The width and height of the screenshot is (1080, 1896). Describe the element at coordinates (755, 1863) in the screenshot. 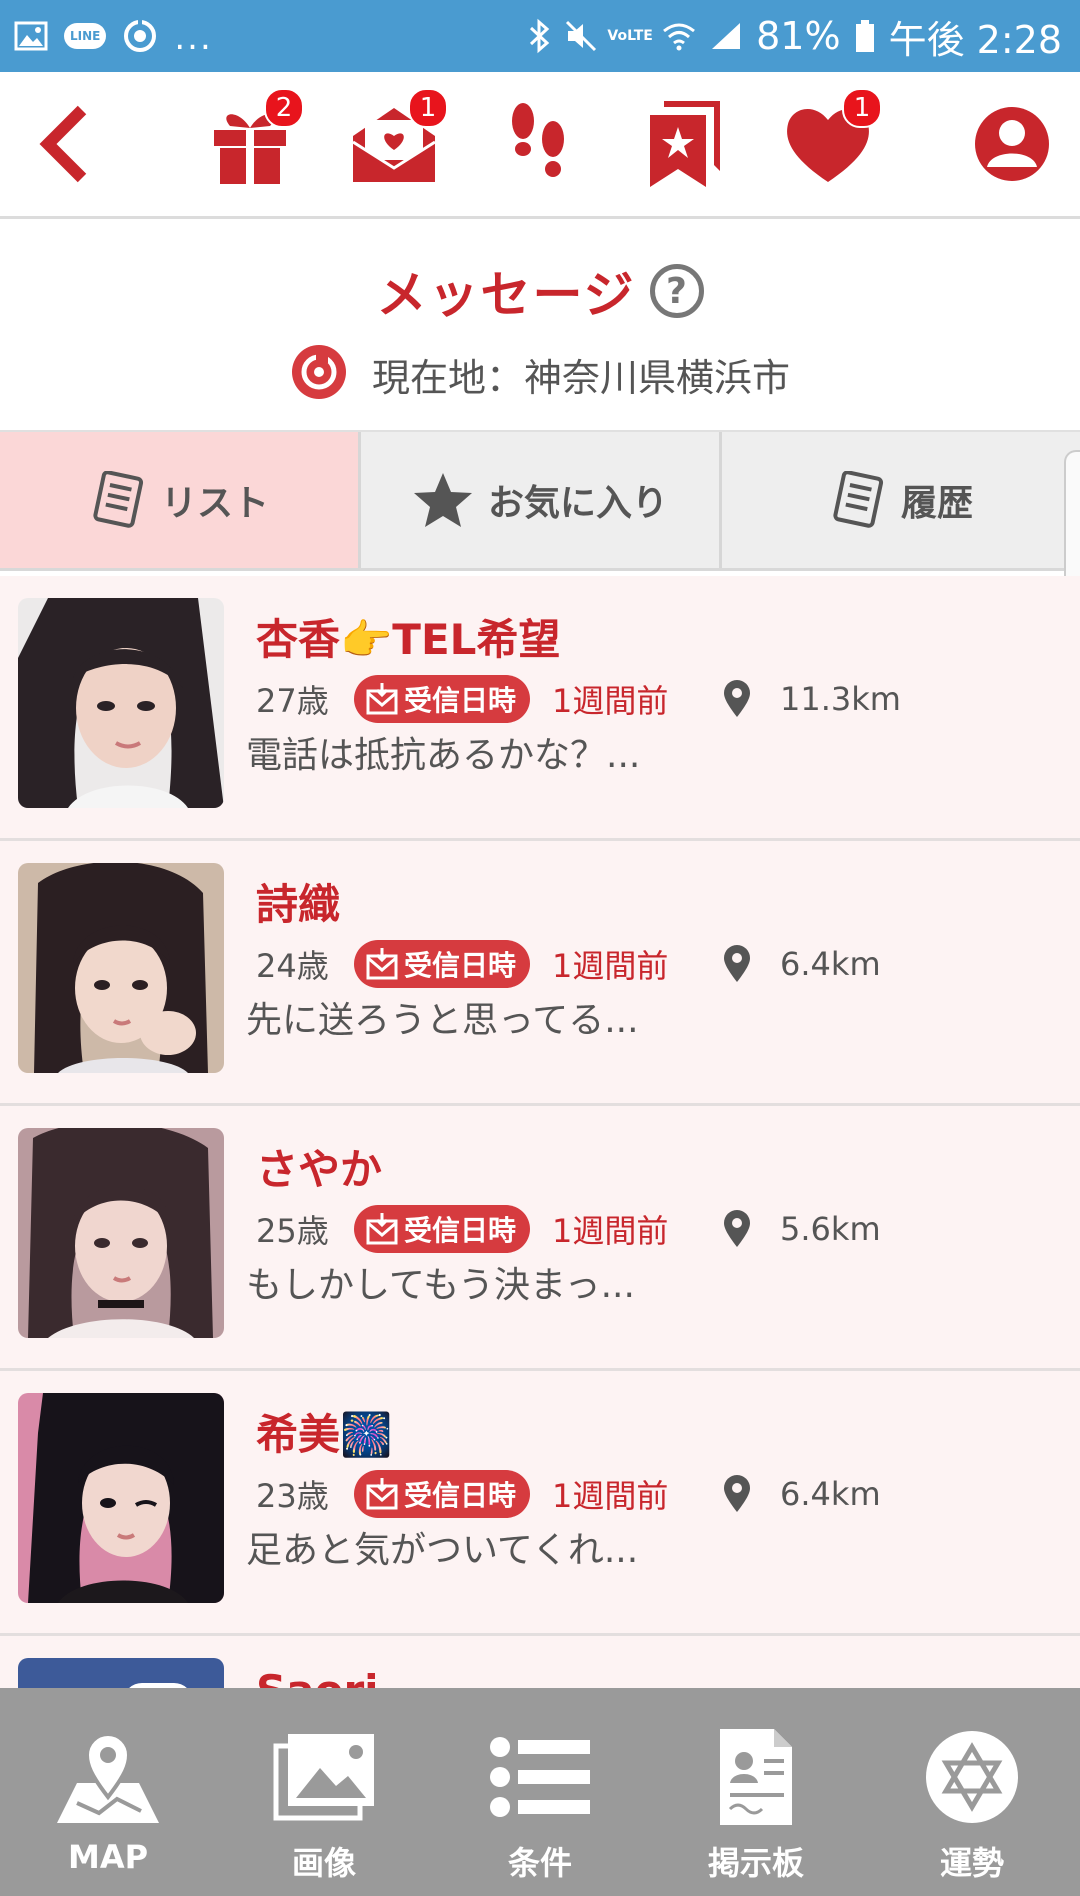

I see `nav-bulletin-board-label: 掲示板` at that location.